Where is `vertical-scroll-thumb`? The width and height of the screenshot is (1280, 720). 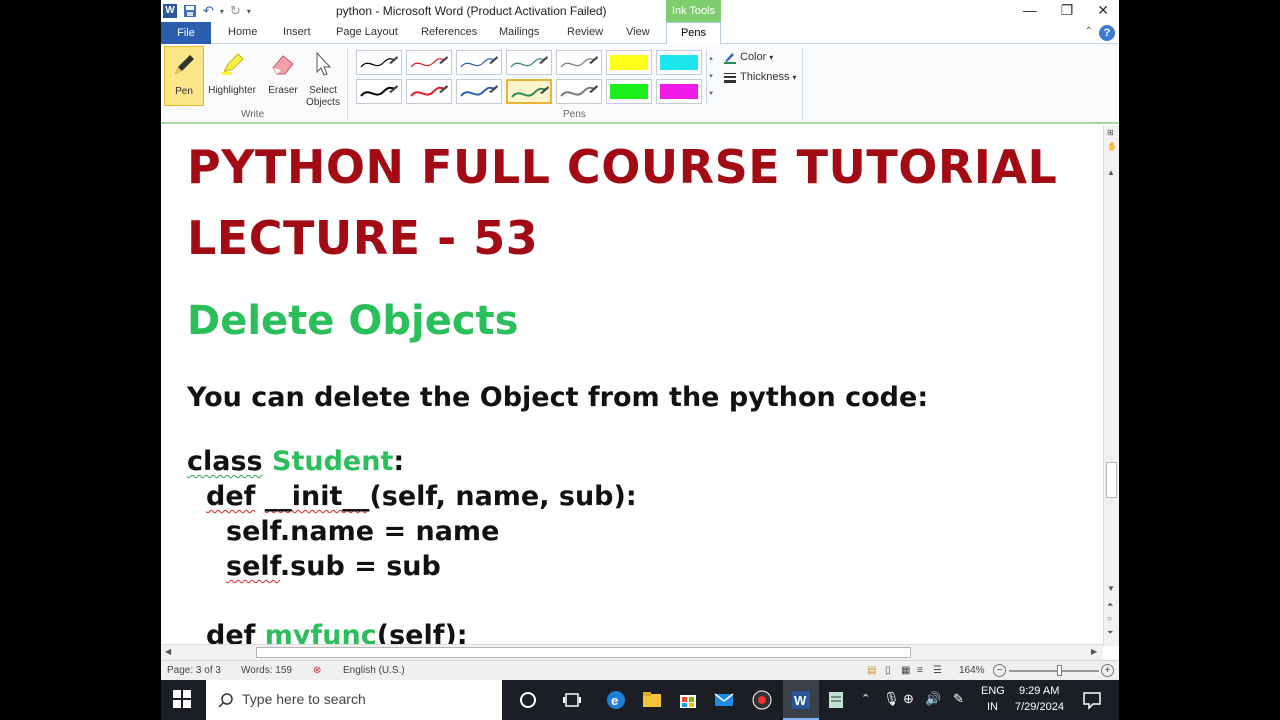 vertical-scroll-thumb is located at coordinates (1111, 480).